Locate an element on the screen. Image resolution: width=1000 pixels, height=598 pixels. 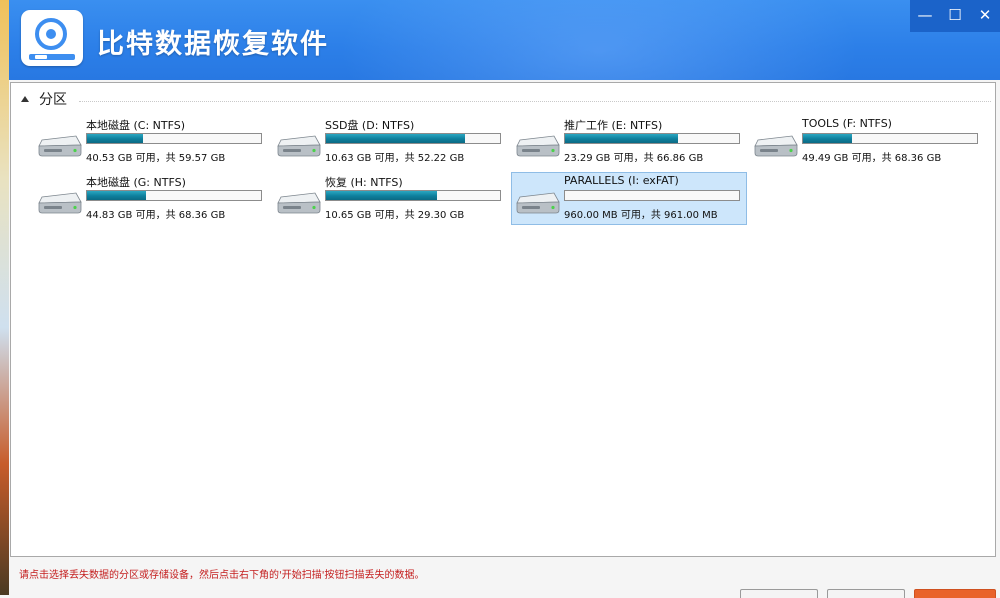
drive-name: 恢复 (H: NTFS) is located at coordinates (364, 182).